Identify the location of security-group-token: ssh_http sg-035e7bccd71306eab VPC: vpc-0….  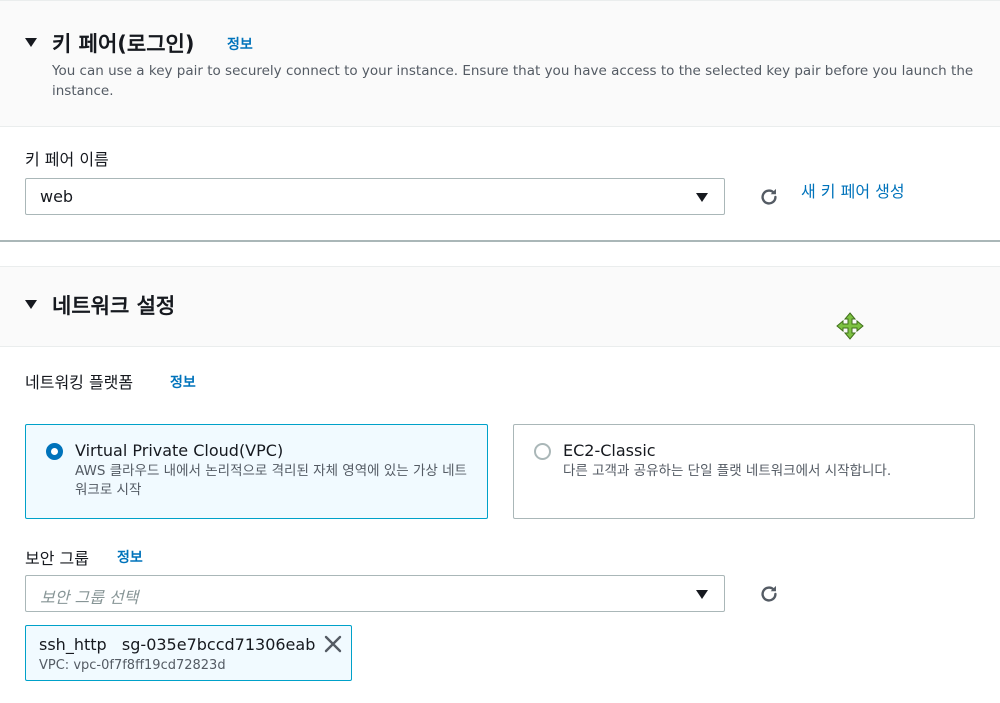
(188, 653).